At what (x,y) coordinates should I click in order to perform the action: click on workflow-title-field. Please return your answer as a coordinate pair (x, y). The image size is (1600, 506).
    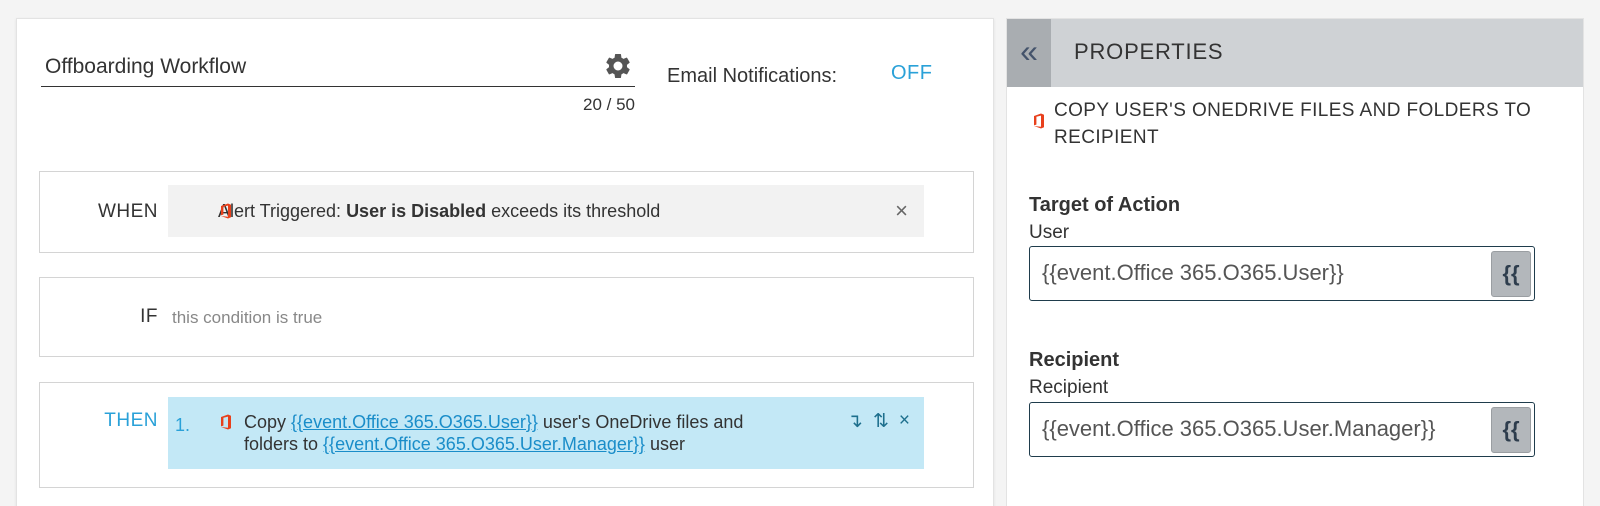
    Looking at the image, I should click on (338, 67).